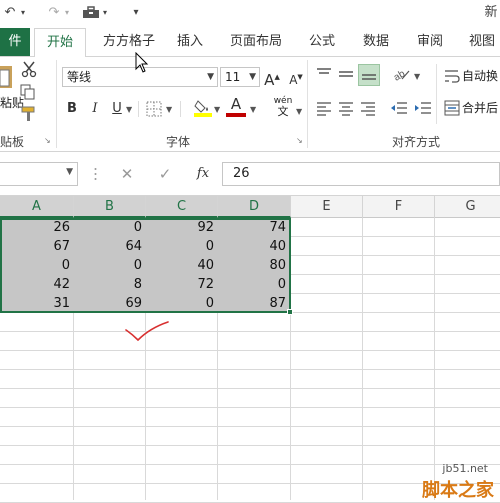 The height and width of the screenshot is (503, 500). I want to click on underline-button: U, so click(117, 109).